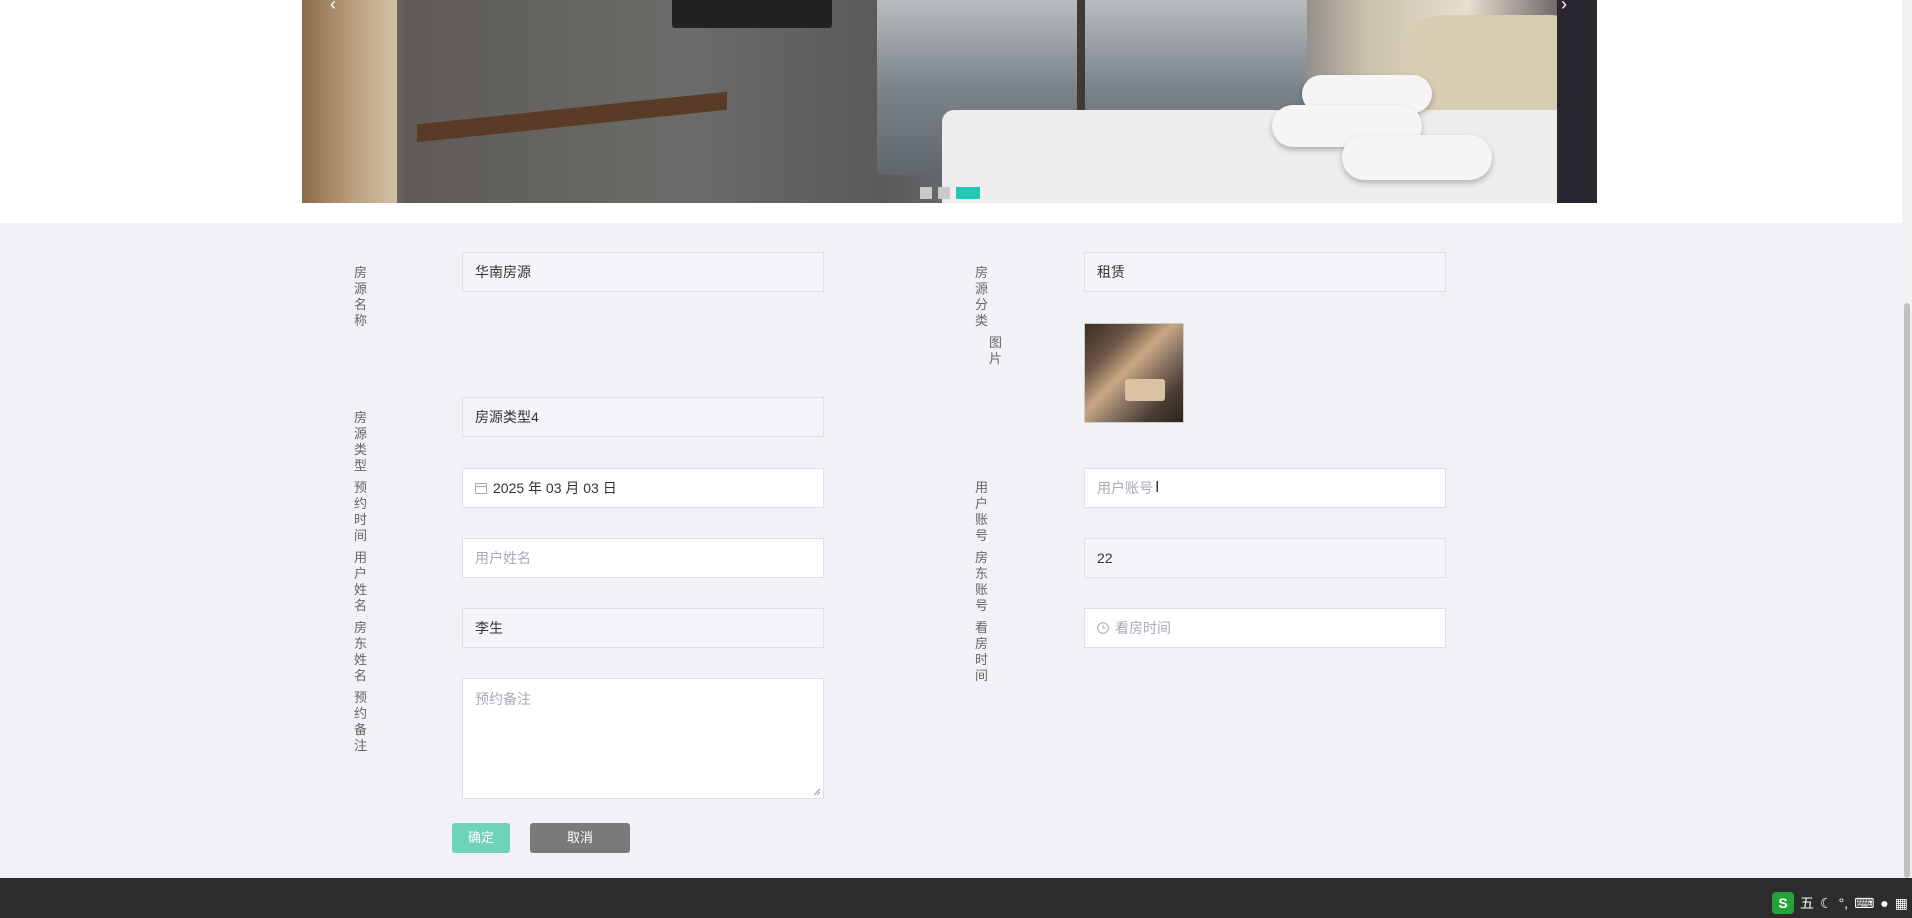 The width and height of the screenshot is (1912, 918). I want to click on house-name-value: 华南房源, so click(503, 272).